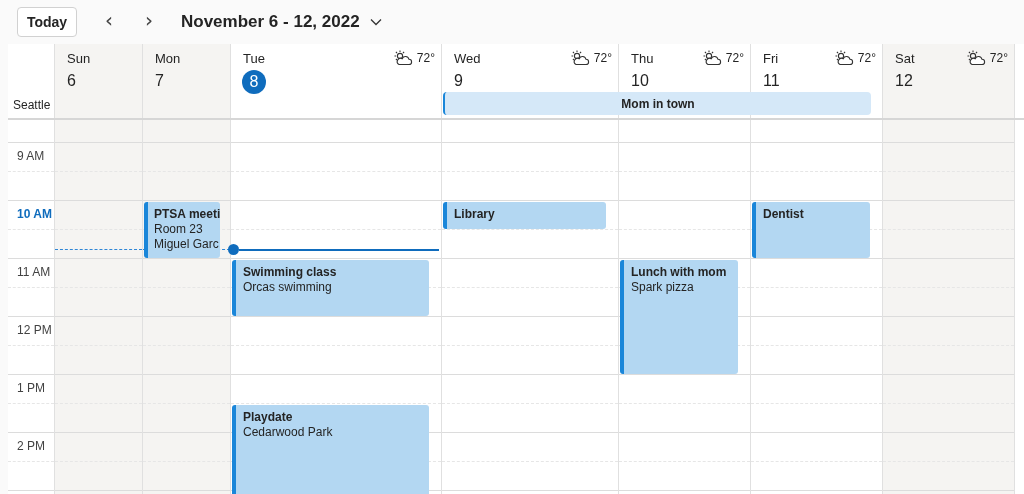 Image resolution: width=1024 pixels, height=494 pixels. Describe the element at coordinates (467, 58) in the screenshot. I see `day-name: Wed` at that location.